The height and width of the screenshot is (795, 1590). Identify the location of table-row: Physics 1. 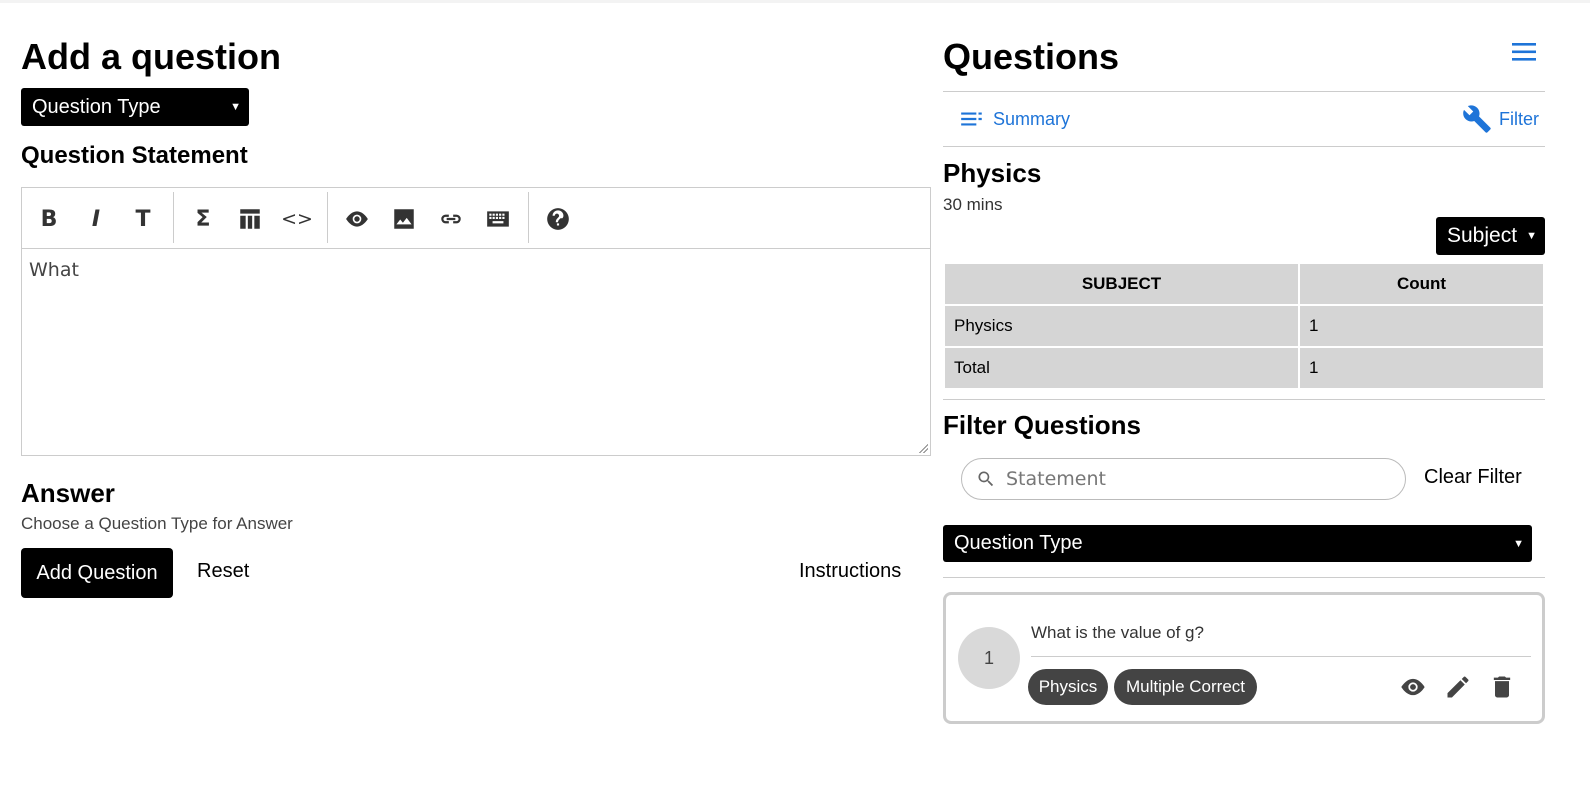
(1244, 326).